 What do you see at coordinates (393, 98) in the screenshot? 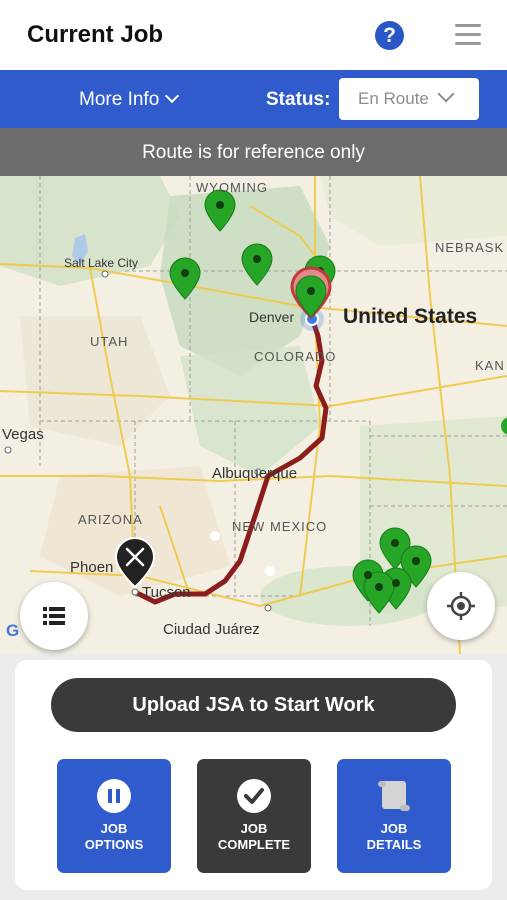
I see `status-value: En Route` at bounding box center [393, 98].